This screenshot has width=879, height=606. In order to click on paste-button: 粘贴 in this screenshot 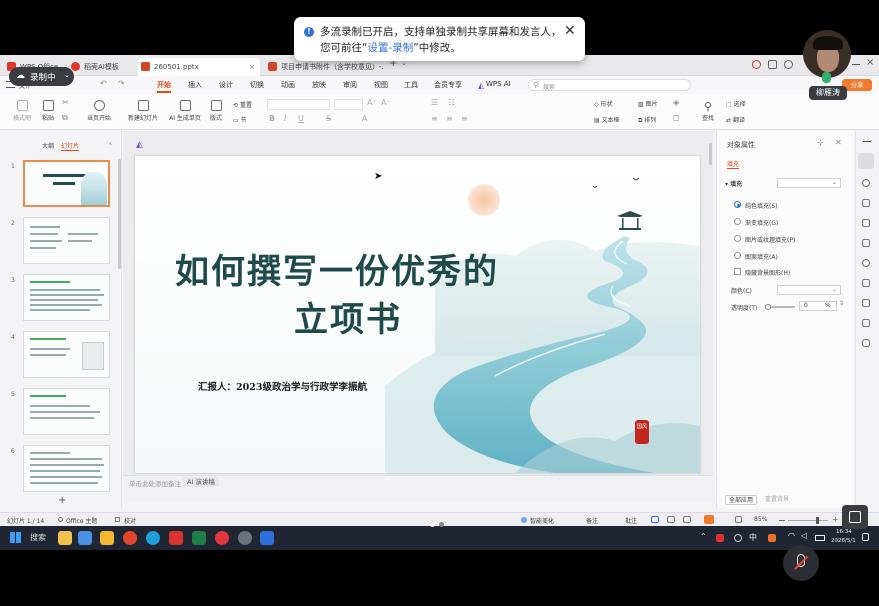, I will do `click(48, 111)`.